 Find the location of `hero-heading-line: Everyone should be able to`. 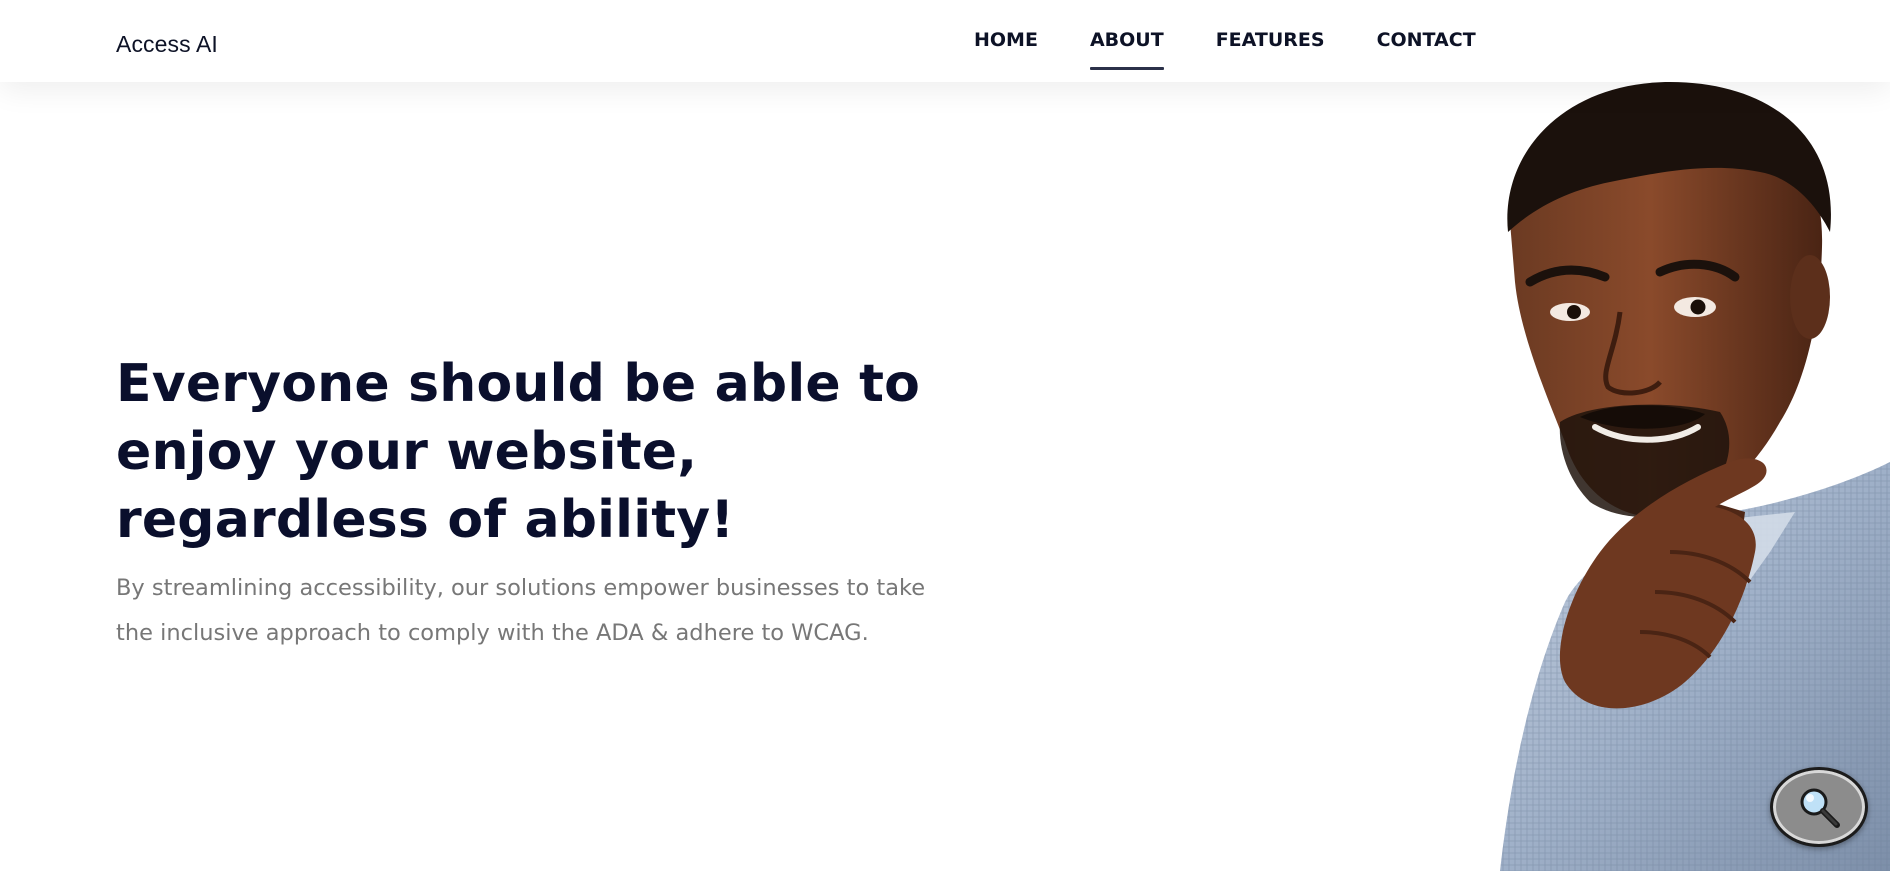

hero-heading-line: Everyone should be able to is located at coordinates (518, 384).